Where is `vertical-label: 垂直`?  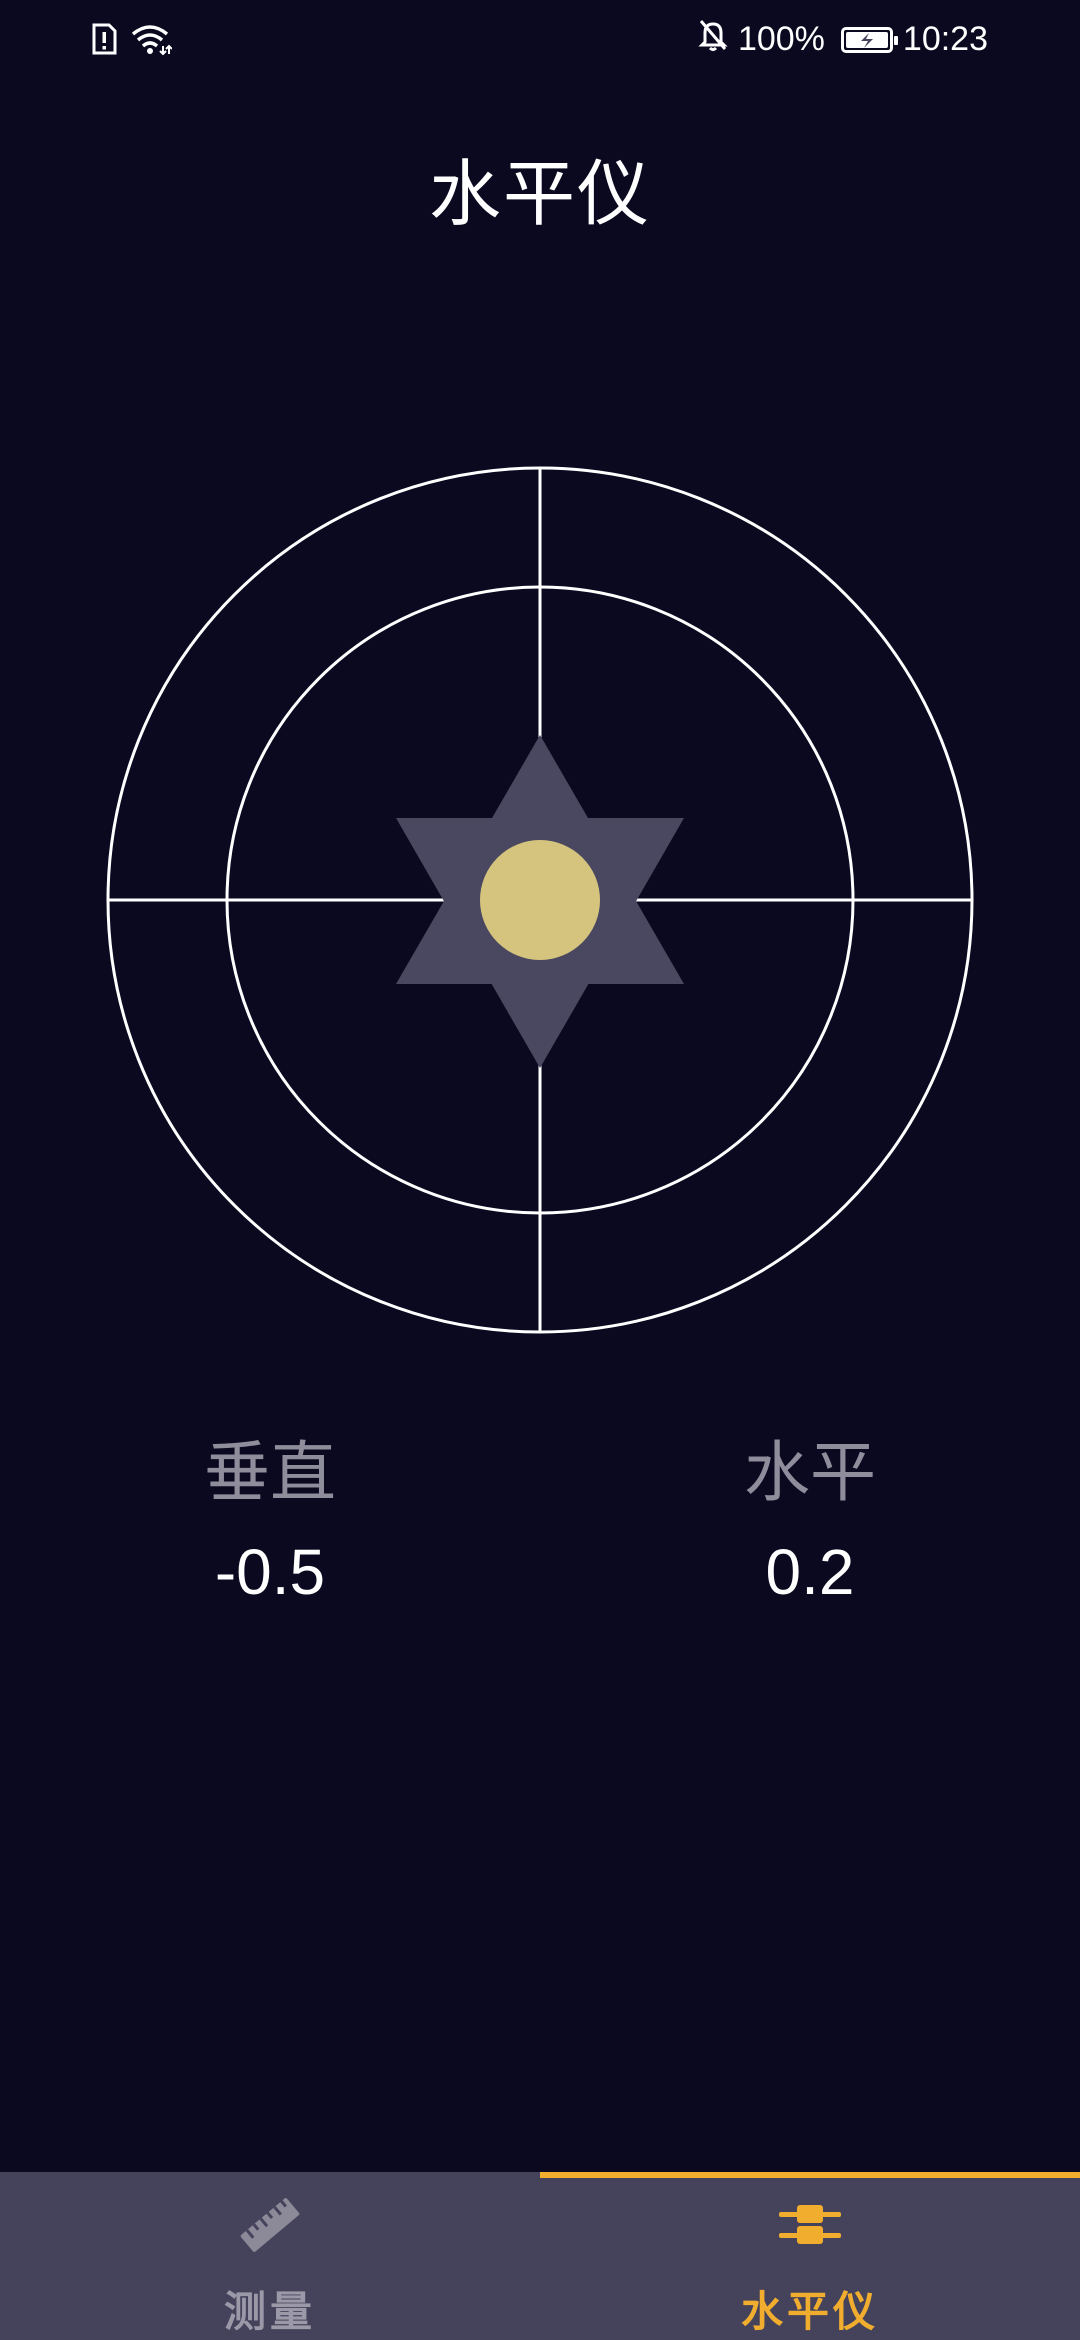 vertical-label: 垂直 is located at coordinates (270, 1472).